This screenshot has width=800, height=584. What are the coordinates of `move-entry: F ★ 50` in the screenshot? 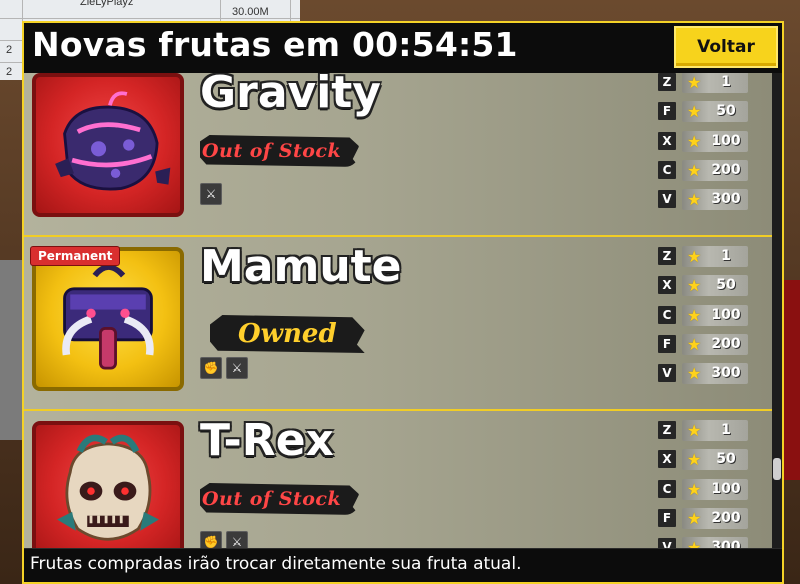 It's located at (709, 112).